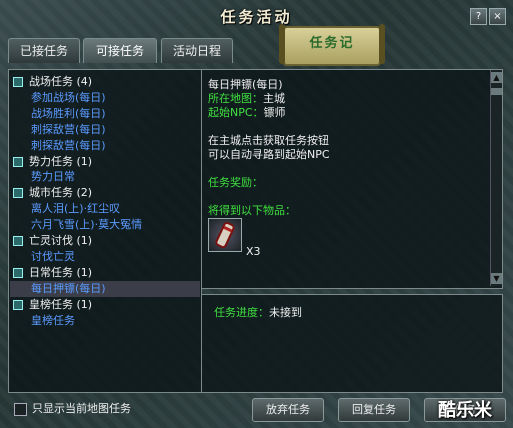 Image resolution: width=513 pixels, height=428 pixels. I want to click on quest-category-label: 亡灵讨伐 (1), so click(61, 240).